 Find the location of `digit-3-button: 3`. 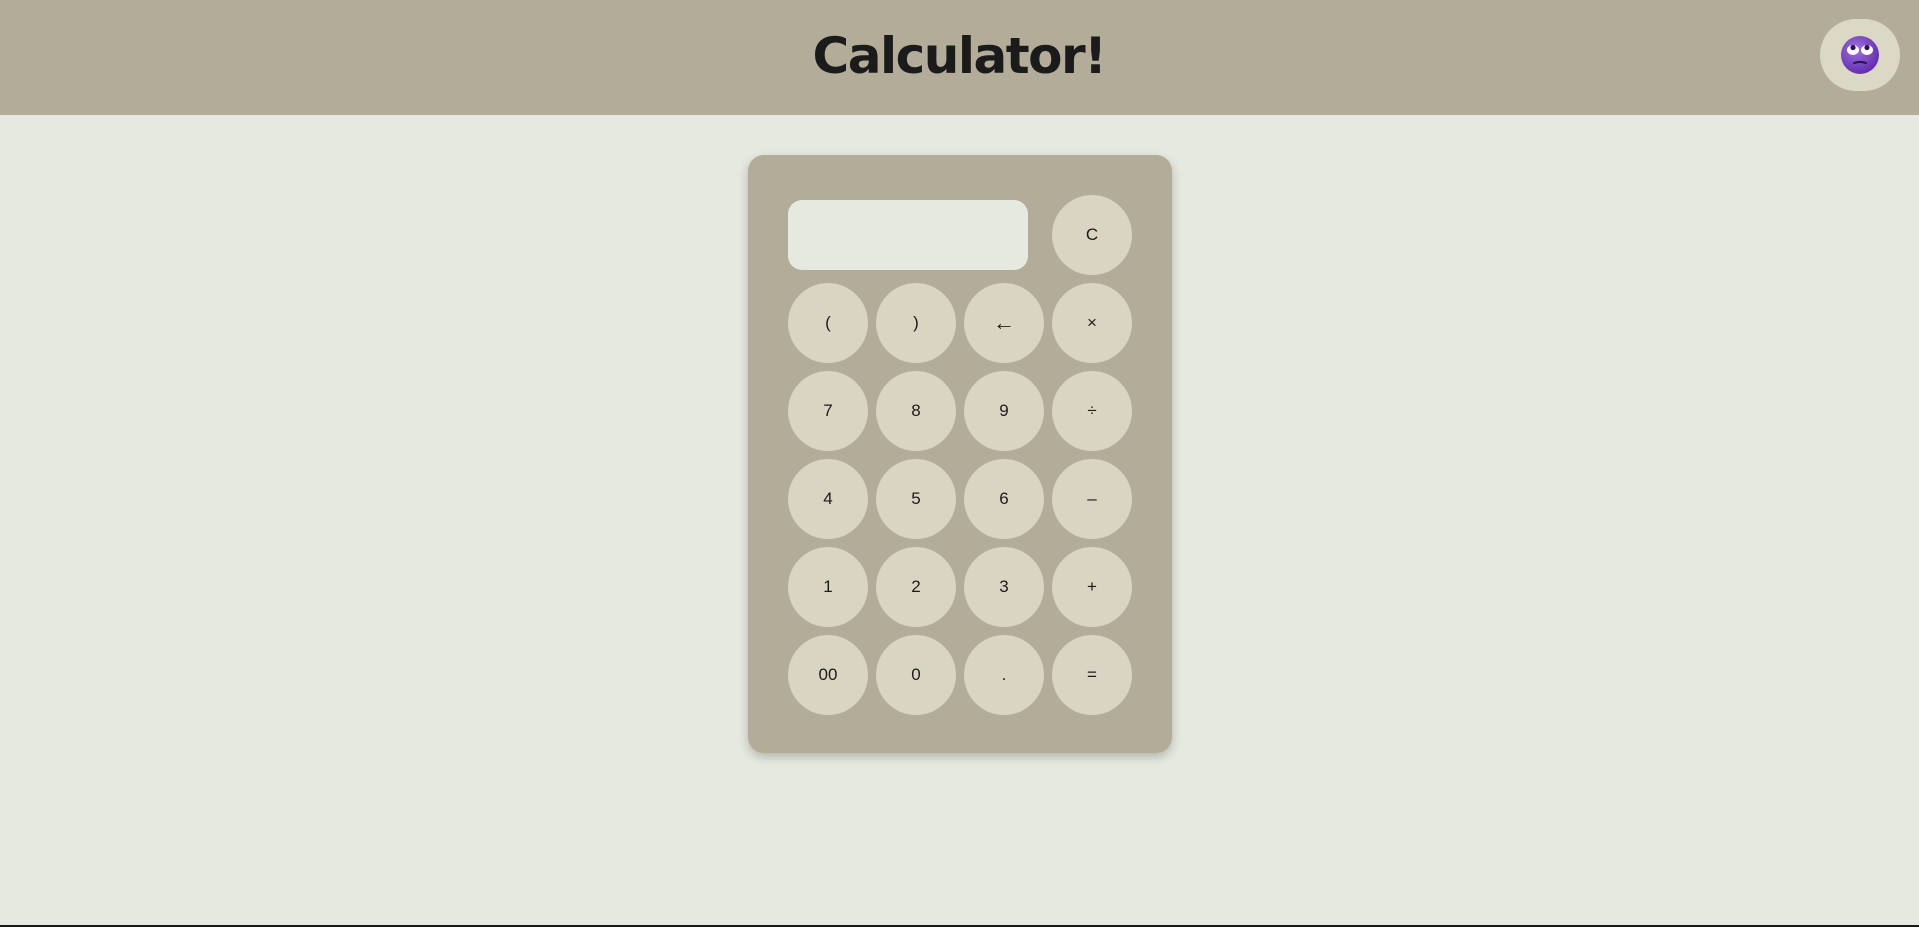

digit-3-button: 3 is located at coordinates (1004, 587).